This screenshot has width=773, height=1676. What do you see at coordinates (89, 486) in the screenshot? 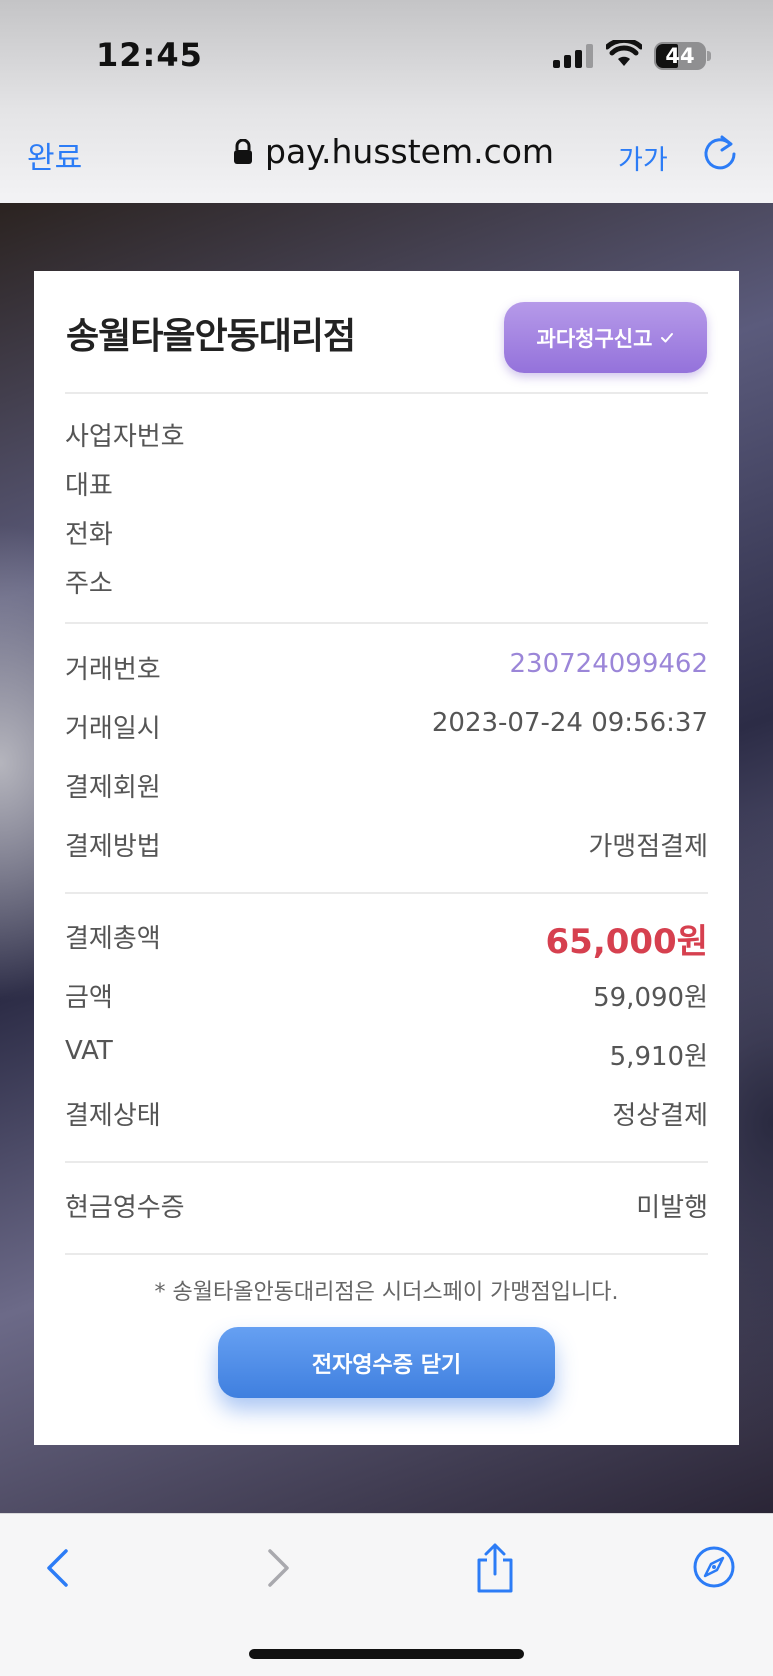
I see `representative-label: 대표` at bounding box center [89, 486].